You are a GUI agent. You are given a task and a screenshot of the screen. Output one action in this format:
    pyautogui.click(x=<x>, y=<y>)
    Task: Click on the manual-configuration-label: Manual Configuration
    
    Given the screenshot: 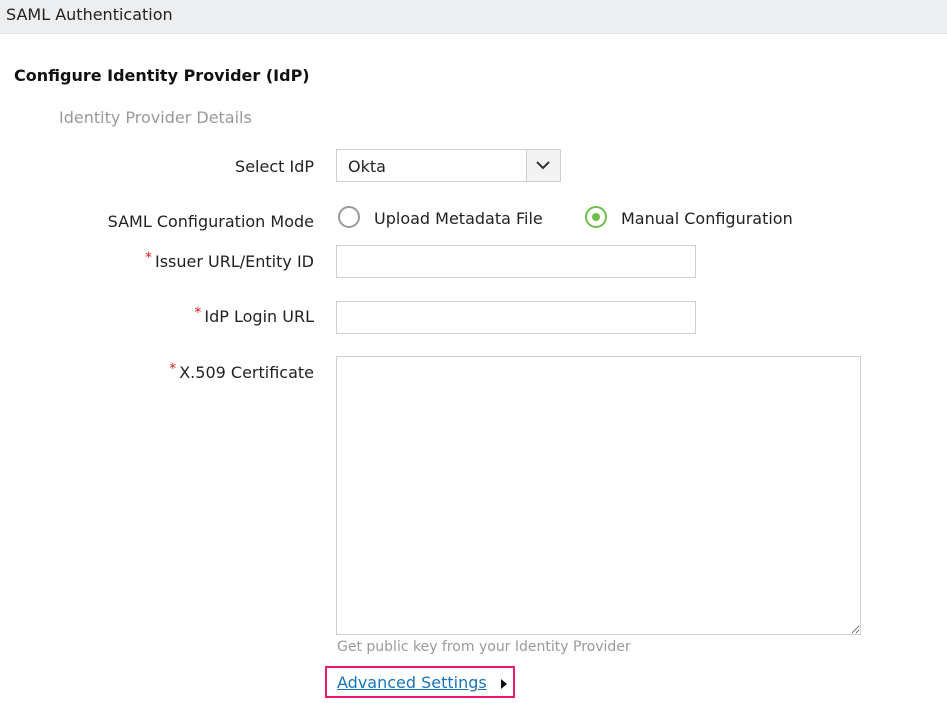 What is the action you would take?
    pyautogui.click(x=707, y=218)
    